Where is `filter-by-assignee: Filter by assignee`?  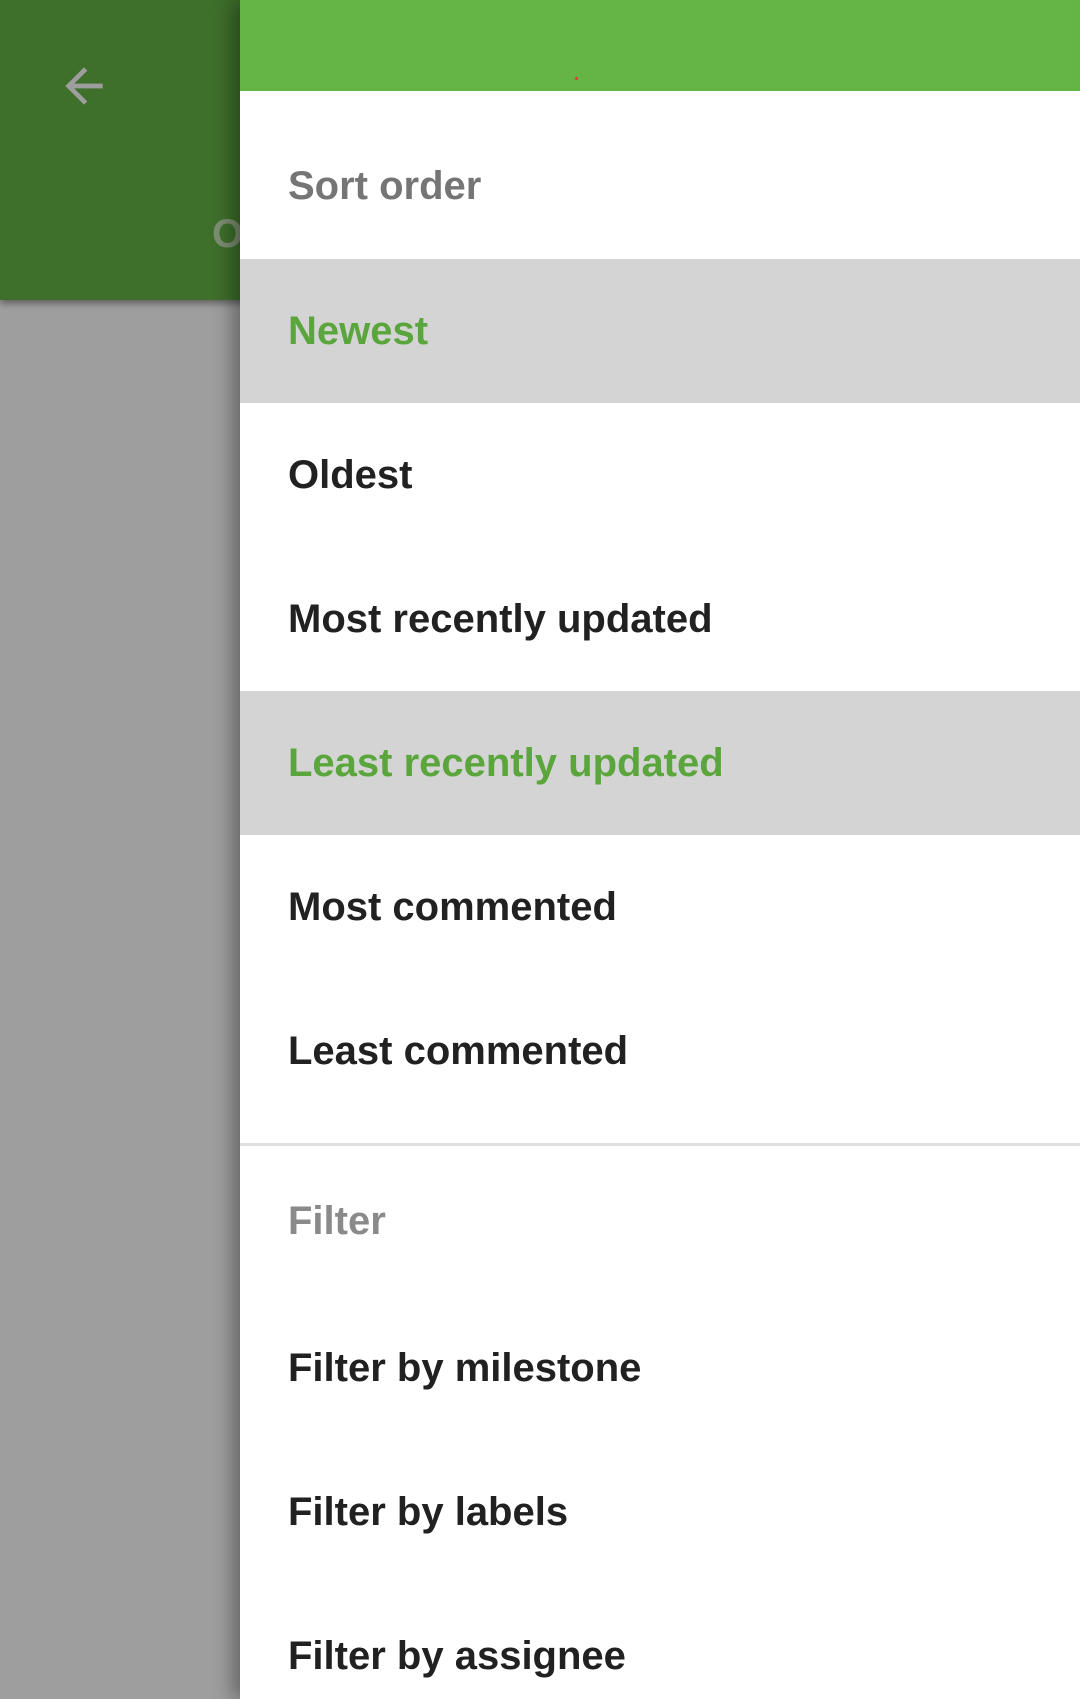
filter-by-assignee: Filter by assignee is located at coordinates (660, 1641).